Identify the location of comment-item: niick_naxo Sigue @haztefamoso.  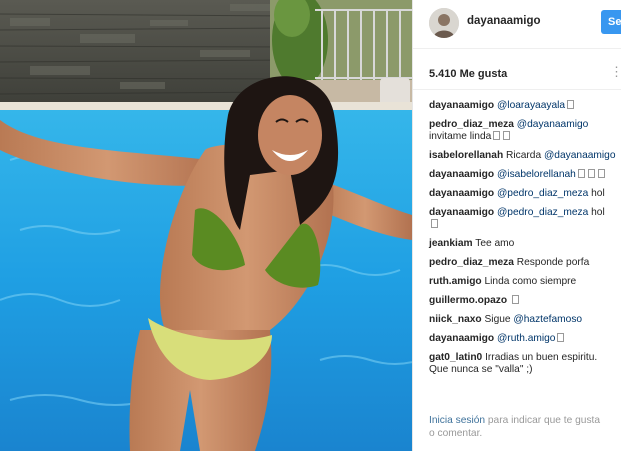
(525, 320).